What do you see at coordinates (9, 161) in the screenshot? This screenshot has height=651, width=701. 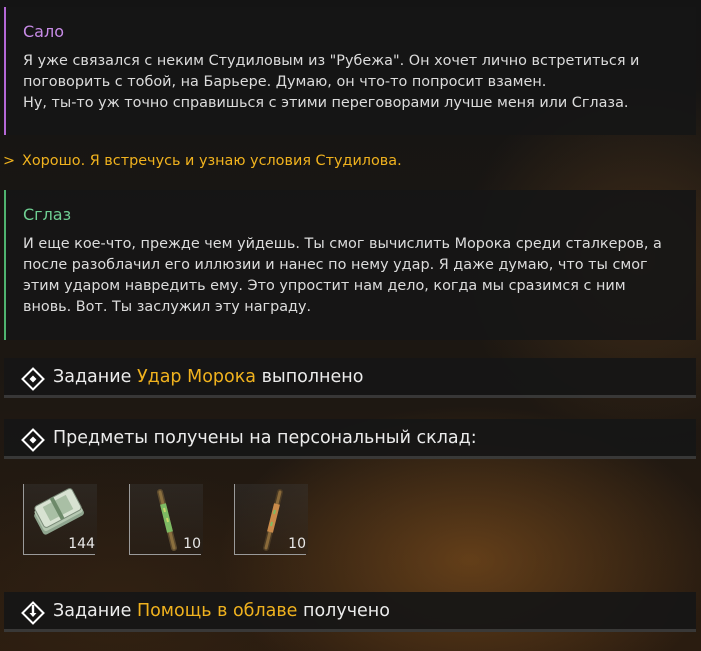 I see `reply-marker: >` at bounding box center [9, 161].